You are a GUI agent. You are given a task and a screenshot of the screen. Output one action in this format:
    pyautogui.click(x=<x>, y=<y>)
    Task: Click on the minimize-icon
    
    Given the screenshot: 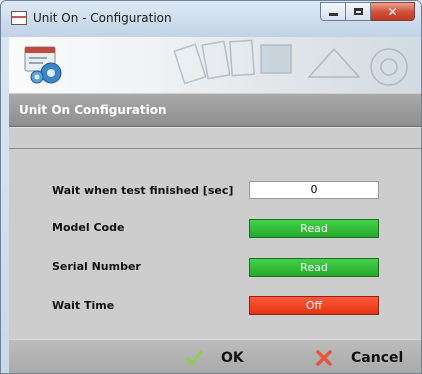 What is the action you would take?
    pyautogui.click(x=333, y=14)
    